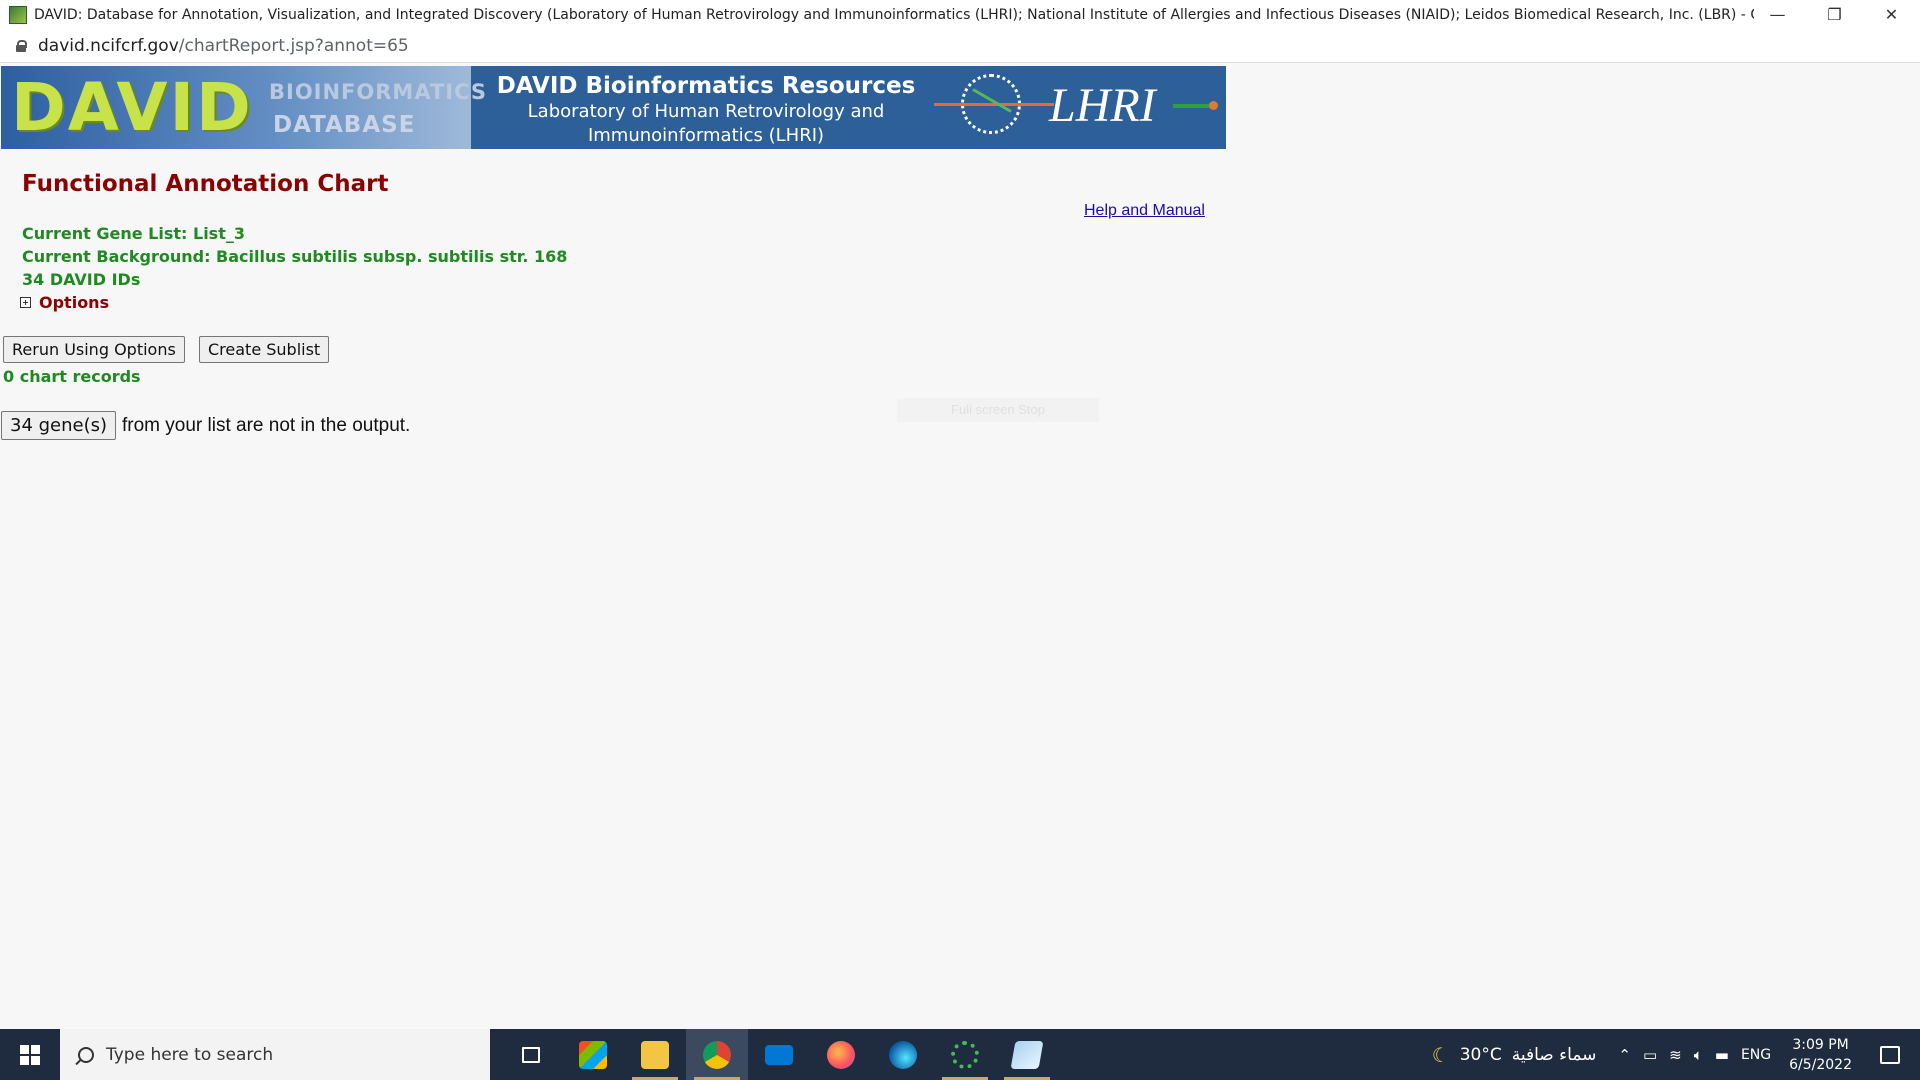 The image size is (1920, 1080). Describe the element at coordinates (1698, 1055) in the screenshot. I see `volume-icon: 🔈︎` at that location.